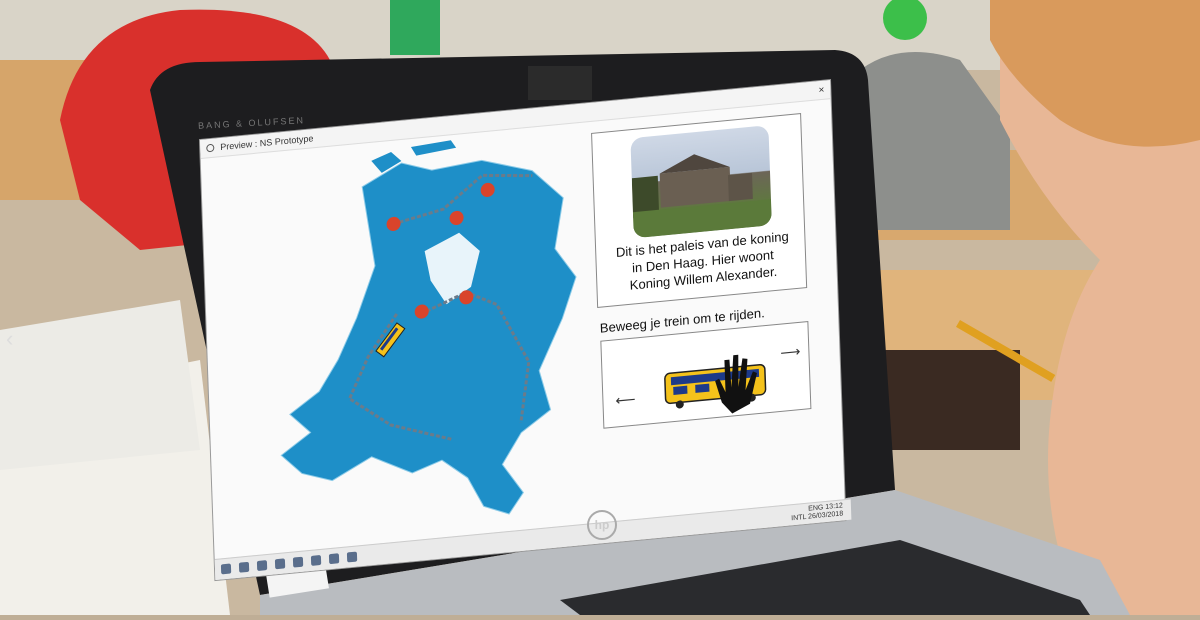 The height and width of the screenshot is (620, 1200). What do you see at coordinates (817, 512) in the screenshot?
I see `taskbar-clock: ENG 13:12 INTL 26/03/2018` at bounding box center [817, 512].